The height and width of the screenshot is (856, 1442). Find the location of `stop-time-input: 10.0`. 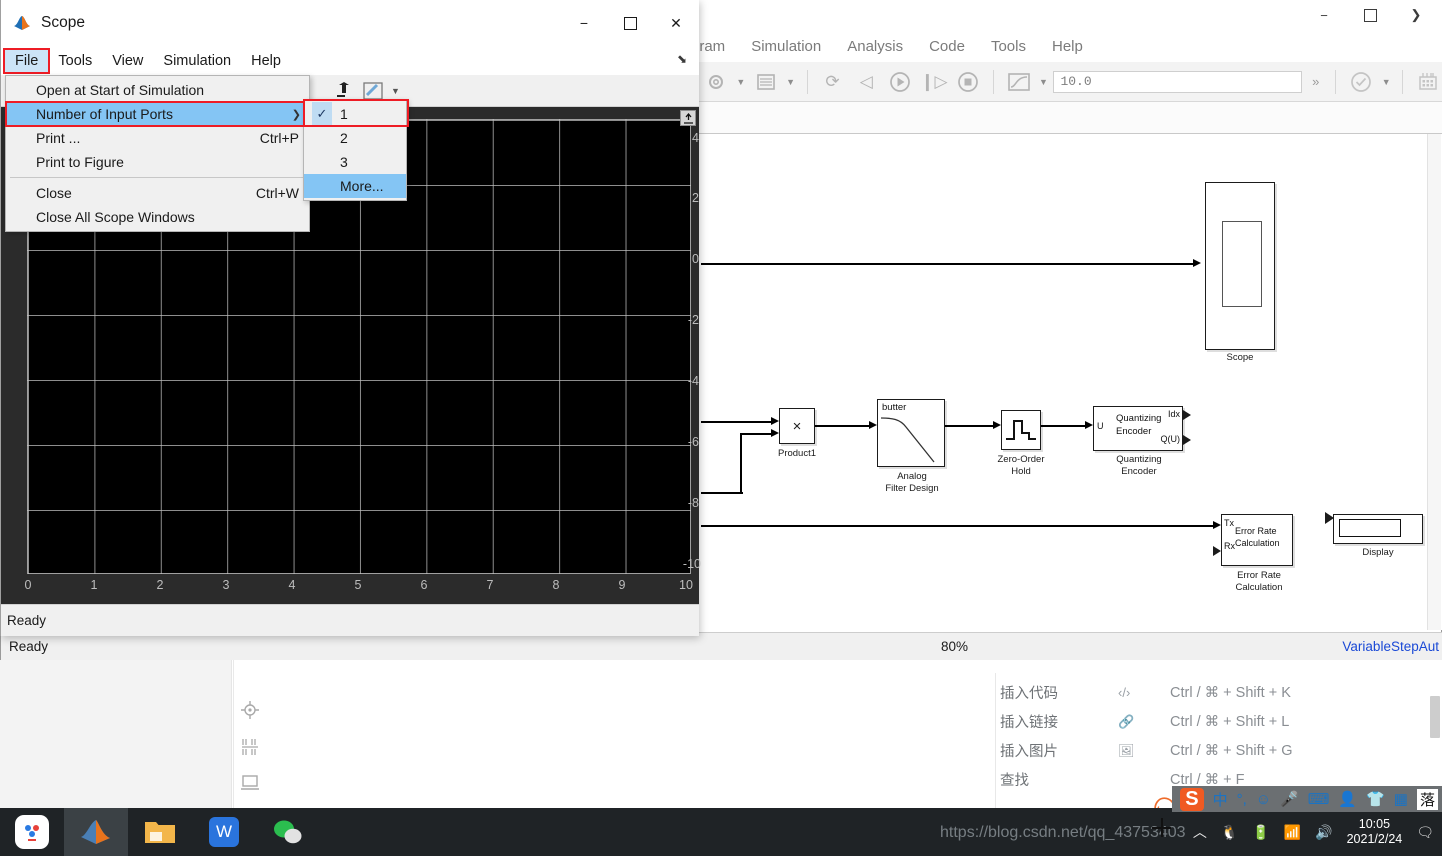

stop-time-input: 10.0 is located at coordinates (1178, 81).